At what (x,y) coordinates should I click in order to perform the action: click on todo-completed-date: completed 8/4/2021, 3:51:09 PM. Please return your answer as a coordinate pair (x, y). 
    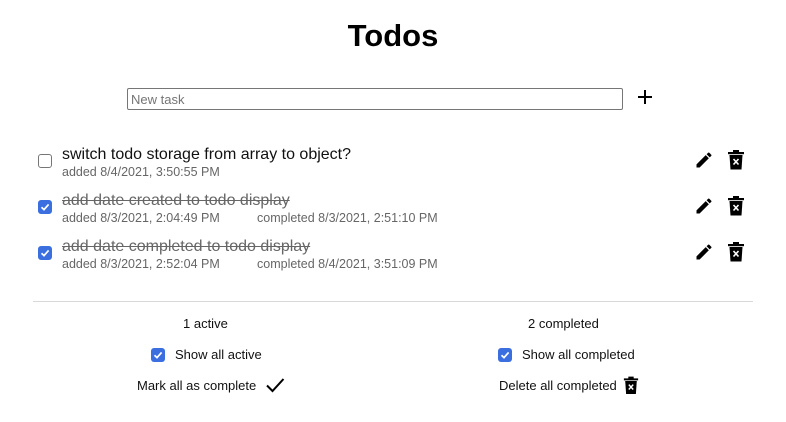
    Looking at the image, I should click on (347, 264).